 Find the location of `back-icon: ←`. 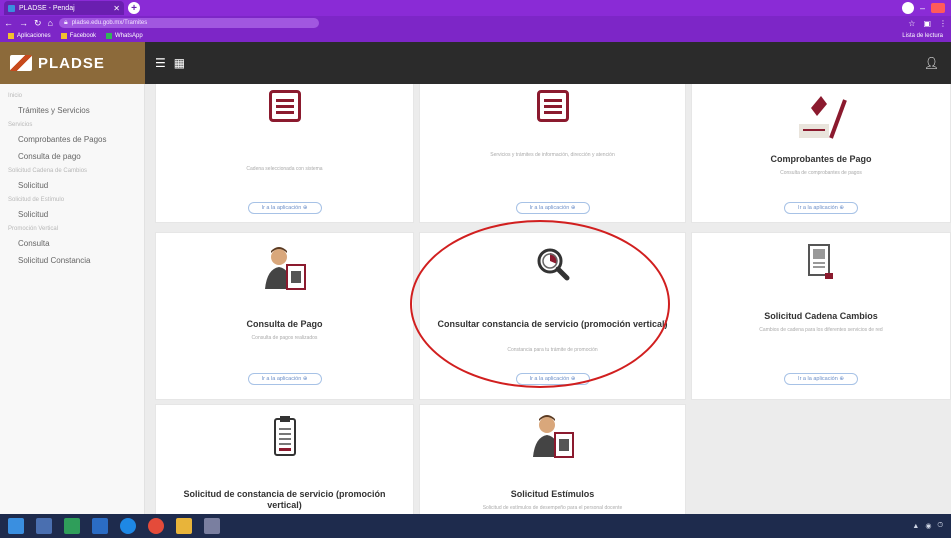

back-icon: ← is located at coordinates (8, 23).